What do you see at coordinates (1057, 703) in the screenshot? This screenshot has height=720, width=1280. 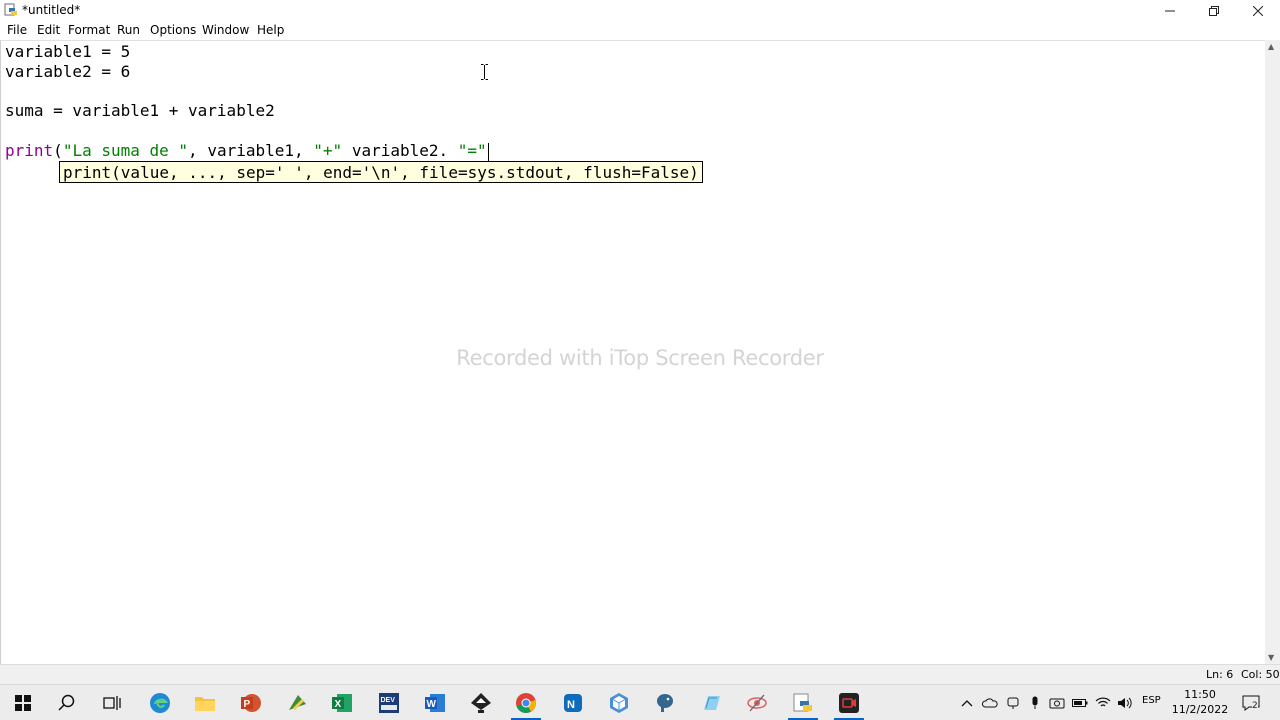 I see `camera-icon` at bounding box center [1057, 703].